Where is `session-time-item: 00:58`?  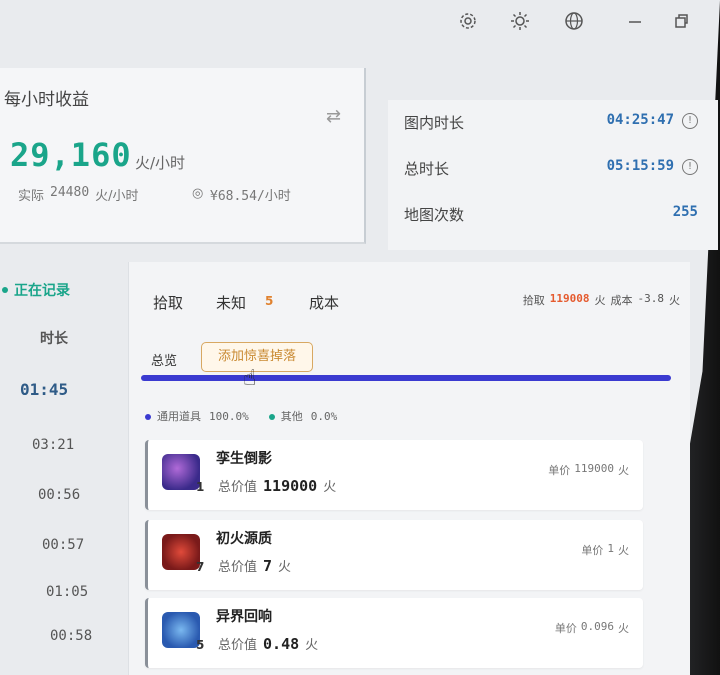 session-time-item: 00:58 is located at coordinates (71, 636).